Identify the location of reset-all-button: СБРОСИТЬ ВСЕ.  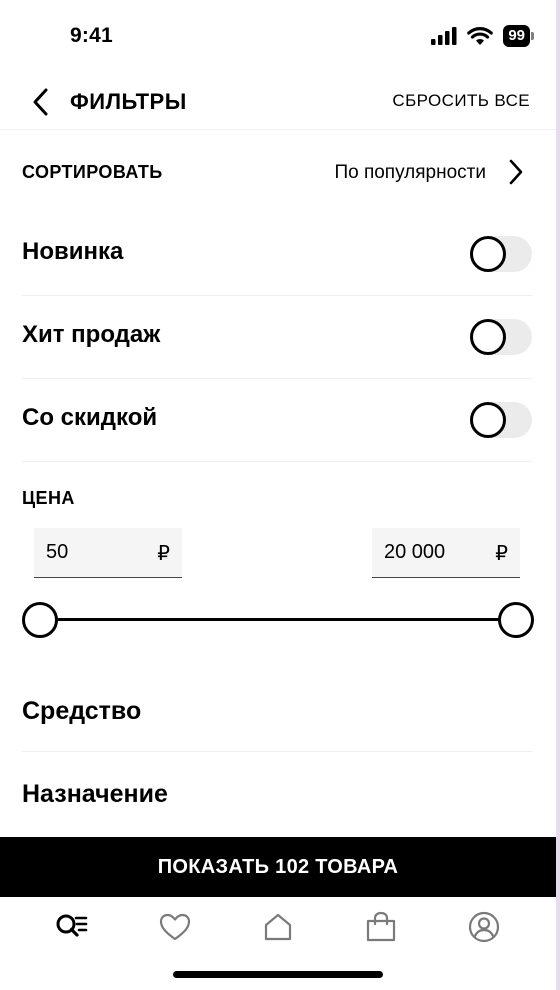
(461, 101).